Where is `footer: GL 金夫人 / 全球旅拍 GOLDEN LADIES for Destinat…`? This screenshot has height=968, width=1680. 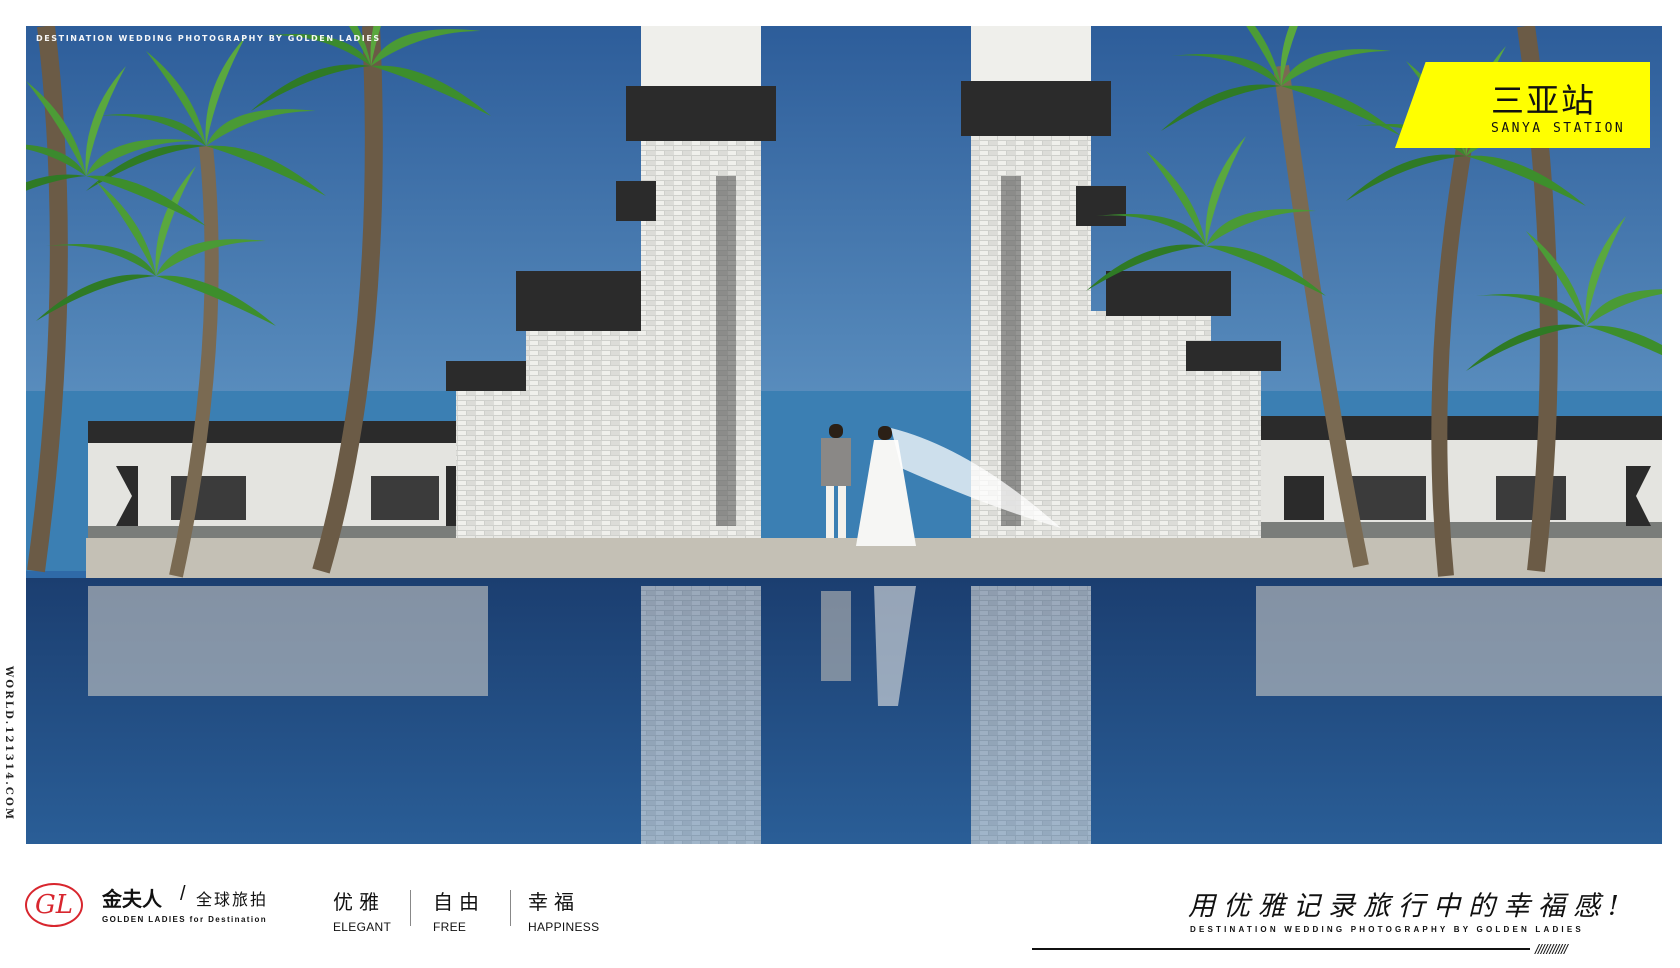
footer: GL 金夫人 / 全球旅拍 GOLDEN LADIES for Destinat… is located at coordinates (840, 907).